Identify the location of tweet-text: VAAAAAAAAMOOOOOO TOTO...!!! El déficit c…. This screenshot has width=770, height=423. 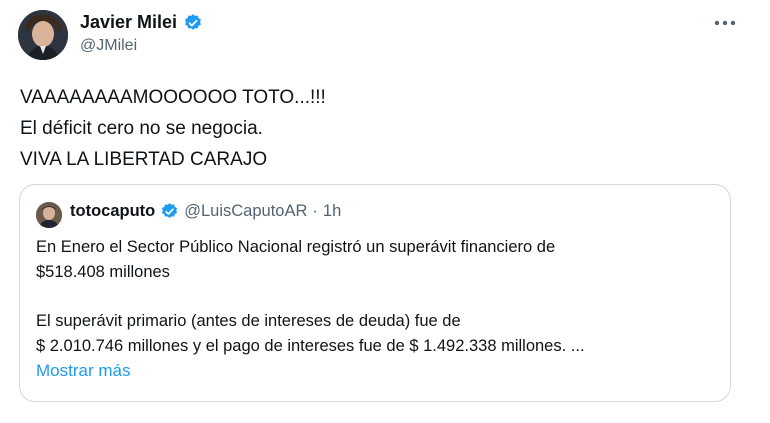
(173, 128).